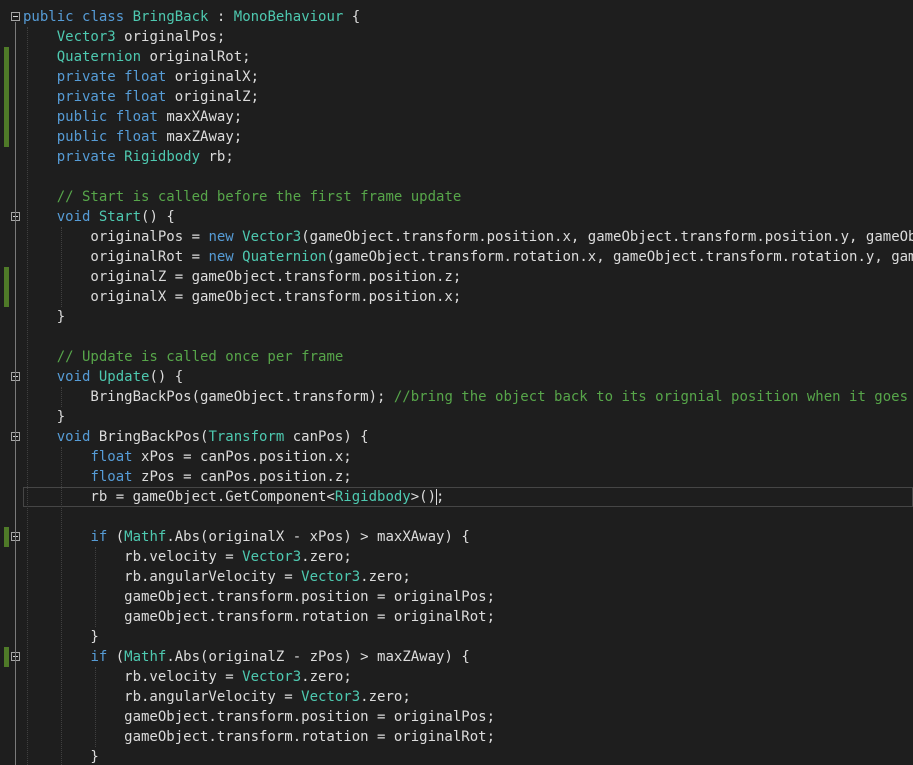  I want to click on code-line: private float originalX;, so click(456, 77).